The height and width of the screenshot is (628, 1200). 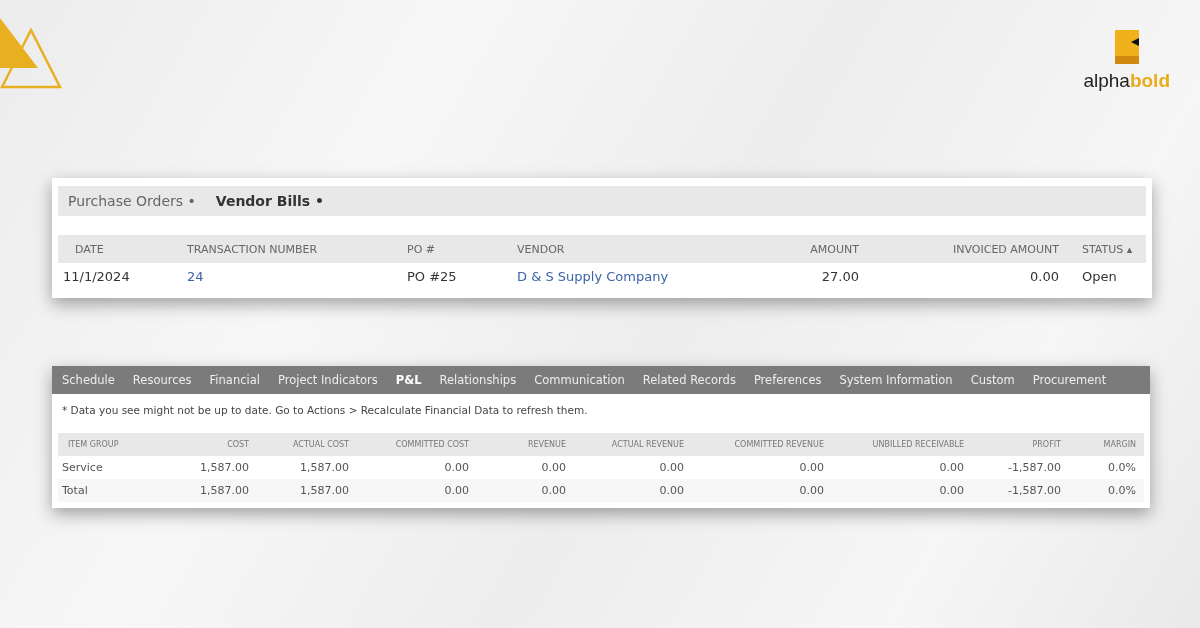 What do you see at coordinates (1069, 380) in the screenshot?
I see `tab: Procurement` at bounding box center [1069, 380].